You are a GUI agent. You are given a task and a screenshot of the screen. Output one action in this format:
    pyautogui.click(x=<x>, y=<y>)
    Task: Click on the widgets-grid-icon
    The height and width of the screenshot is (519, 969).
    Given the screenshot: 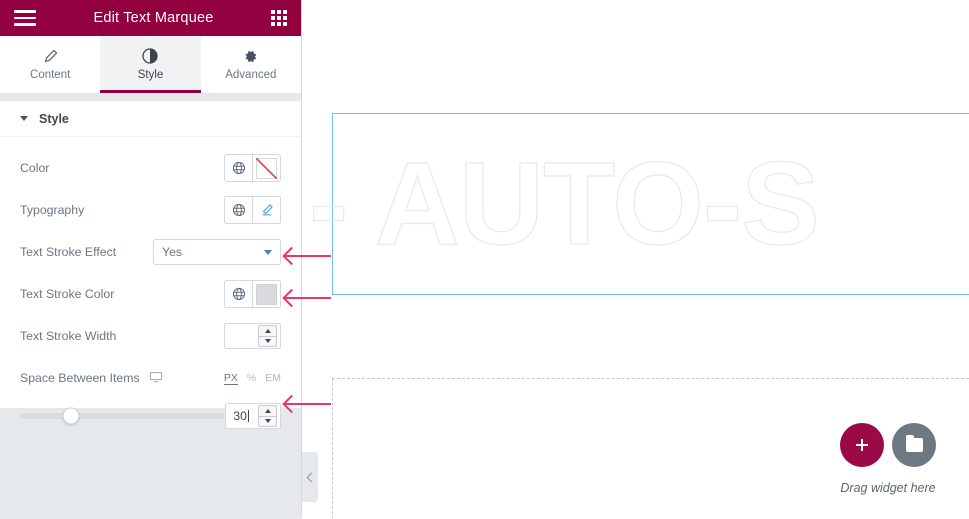 What is the action you would take?
    pyautogui.click(x=279, y=18)
    